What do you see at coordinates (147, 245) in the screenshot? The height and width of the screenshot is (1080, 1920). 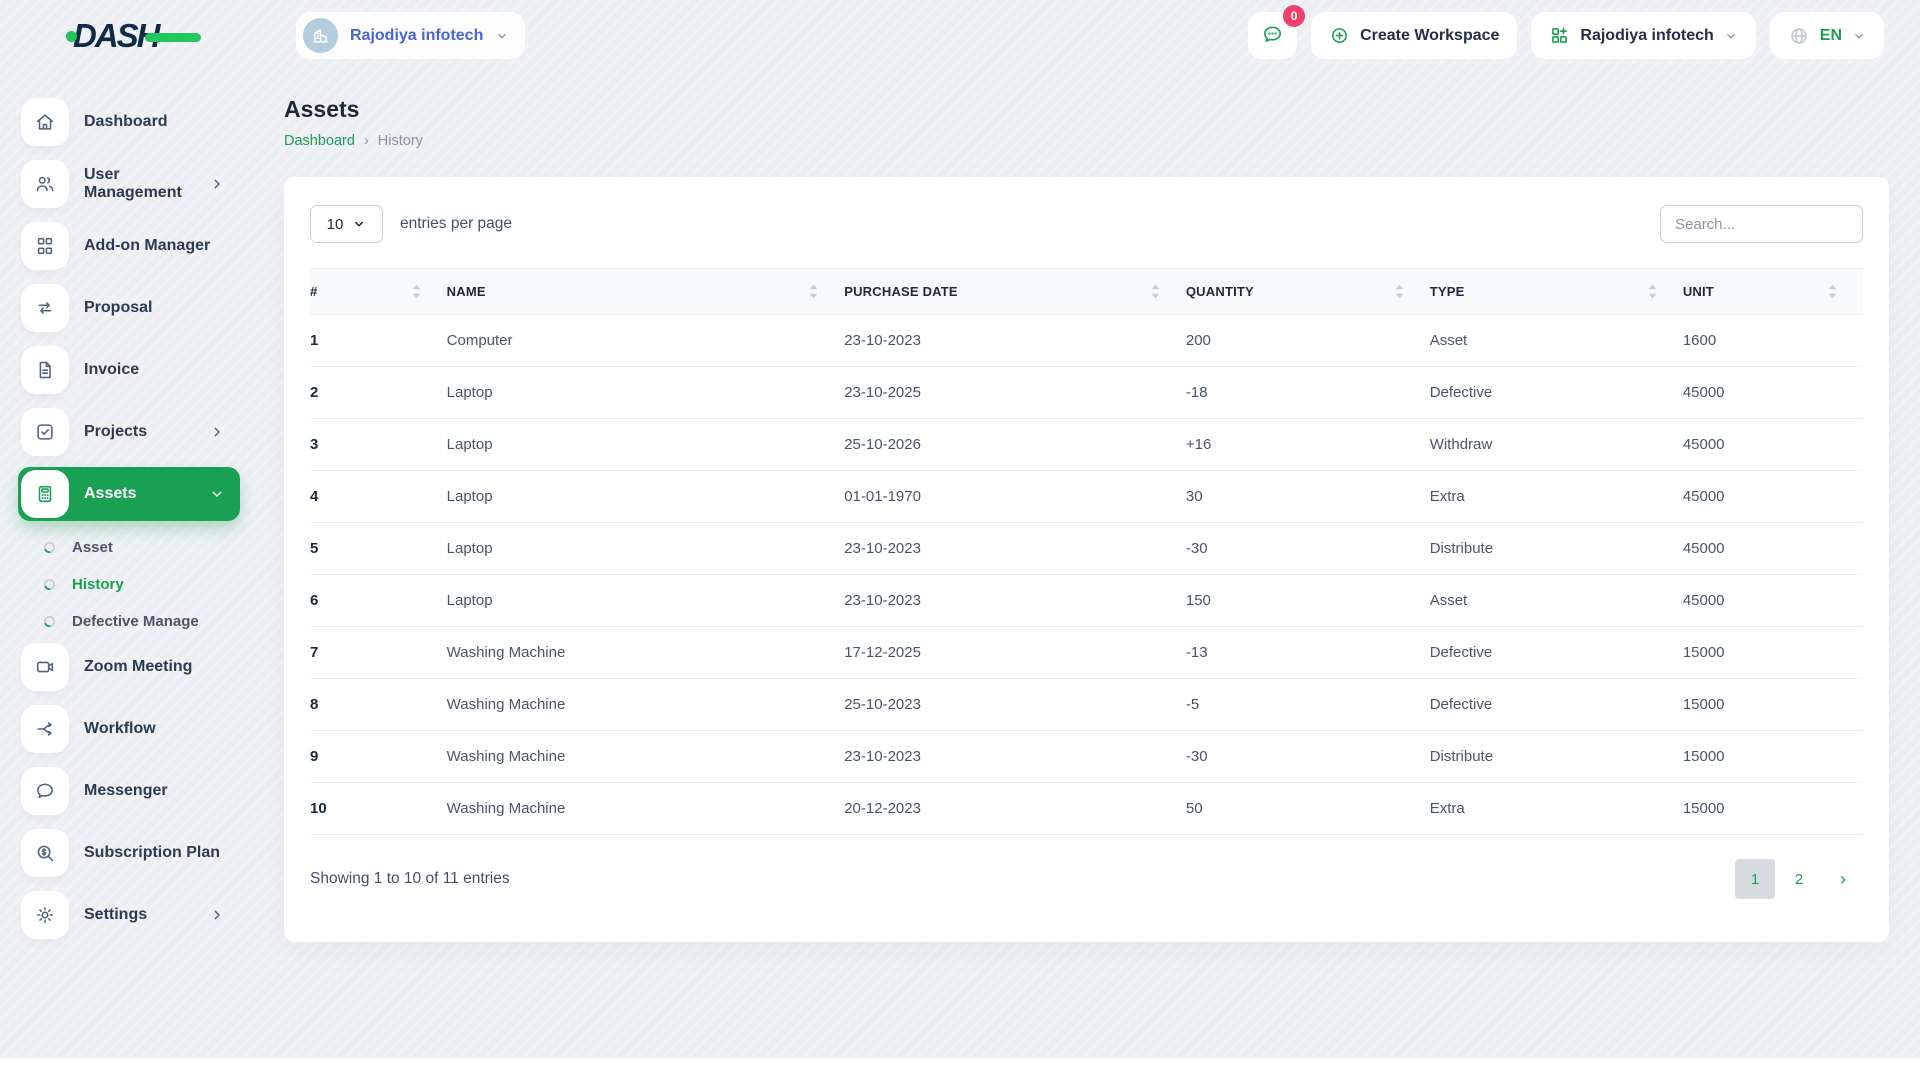 I see `sidebar-item-label: Add-on Manager` at bounding box center [147, 245].